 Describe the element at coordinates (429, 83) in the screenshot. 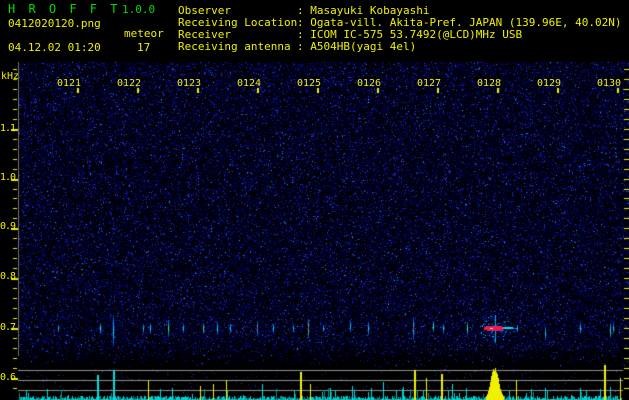

I see `time-label: 0127` at that location.